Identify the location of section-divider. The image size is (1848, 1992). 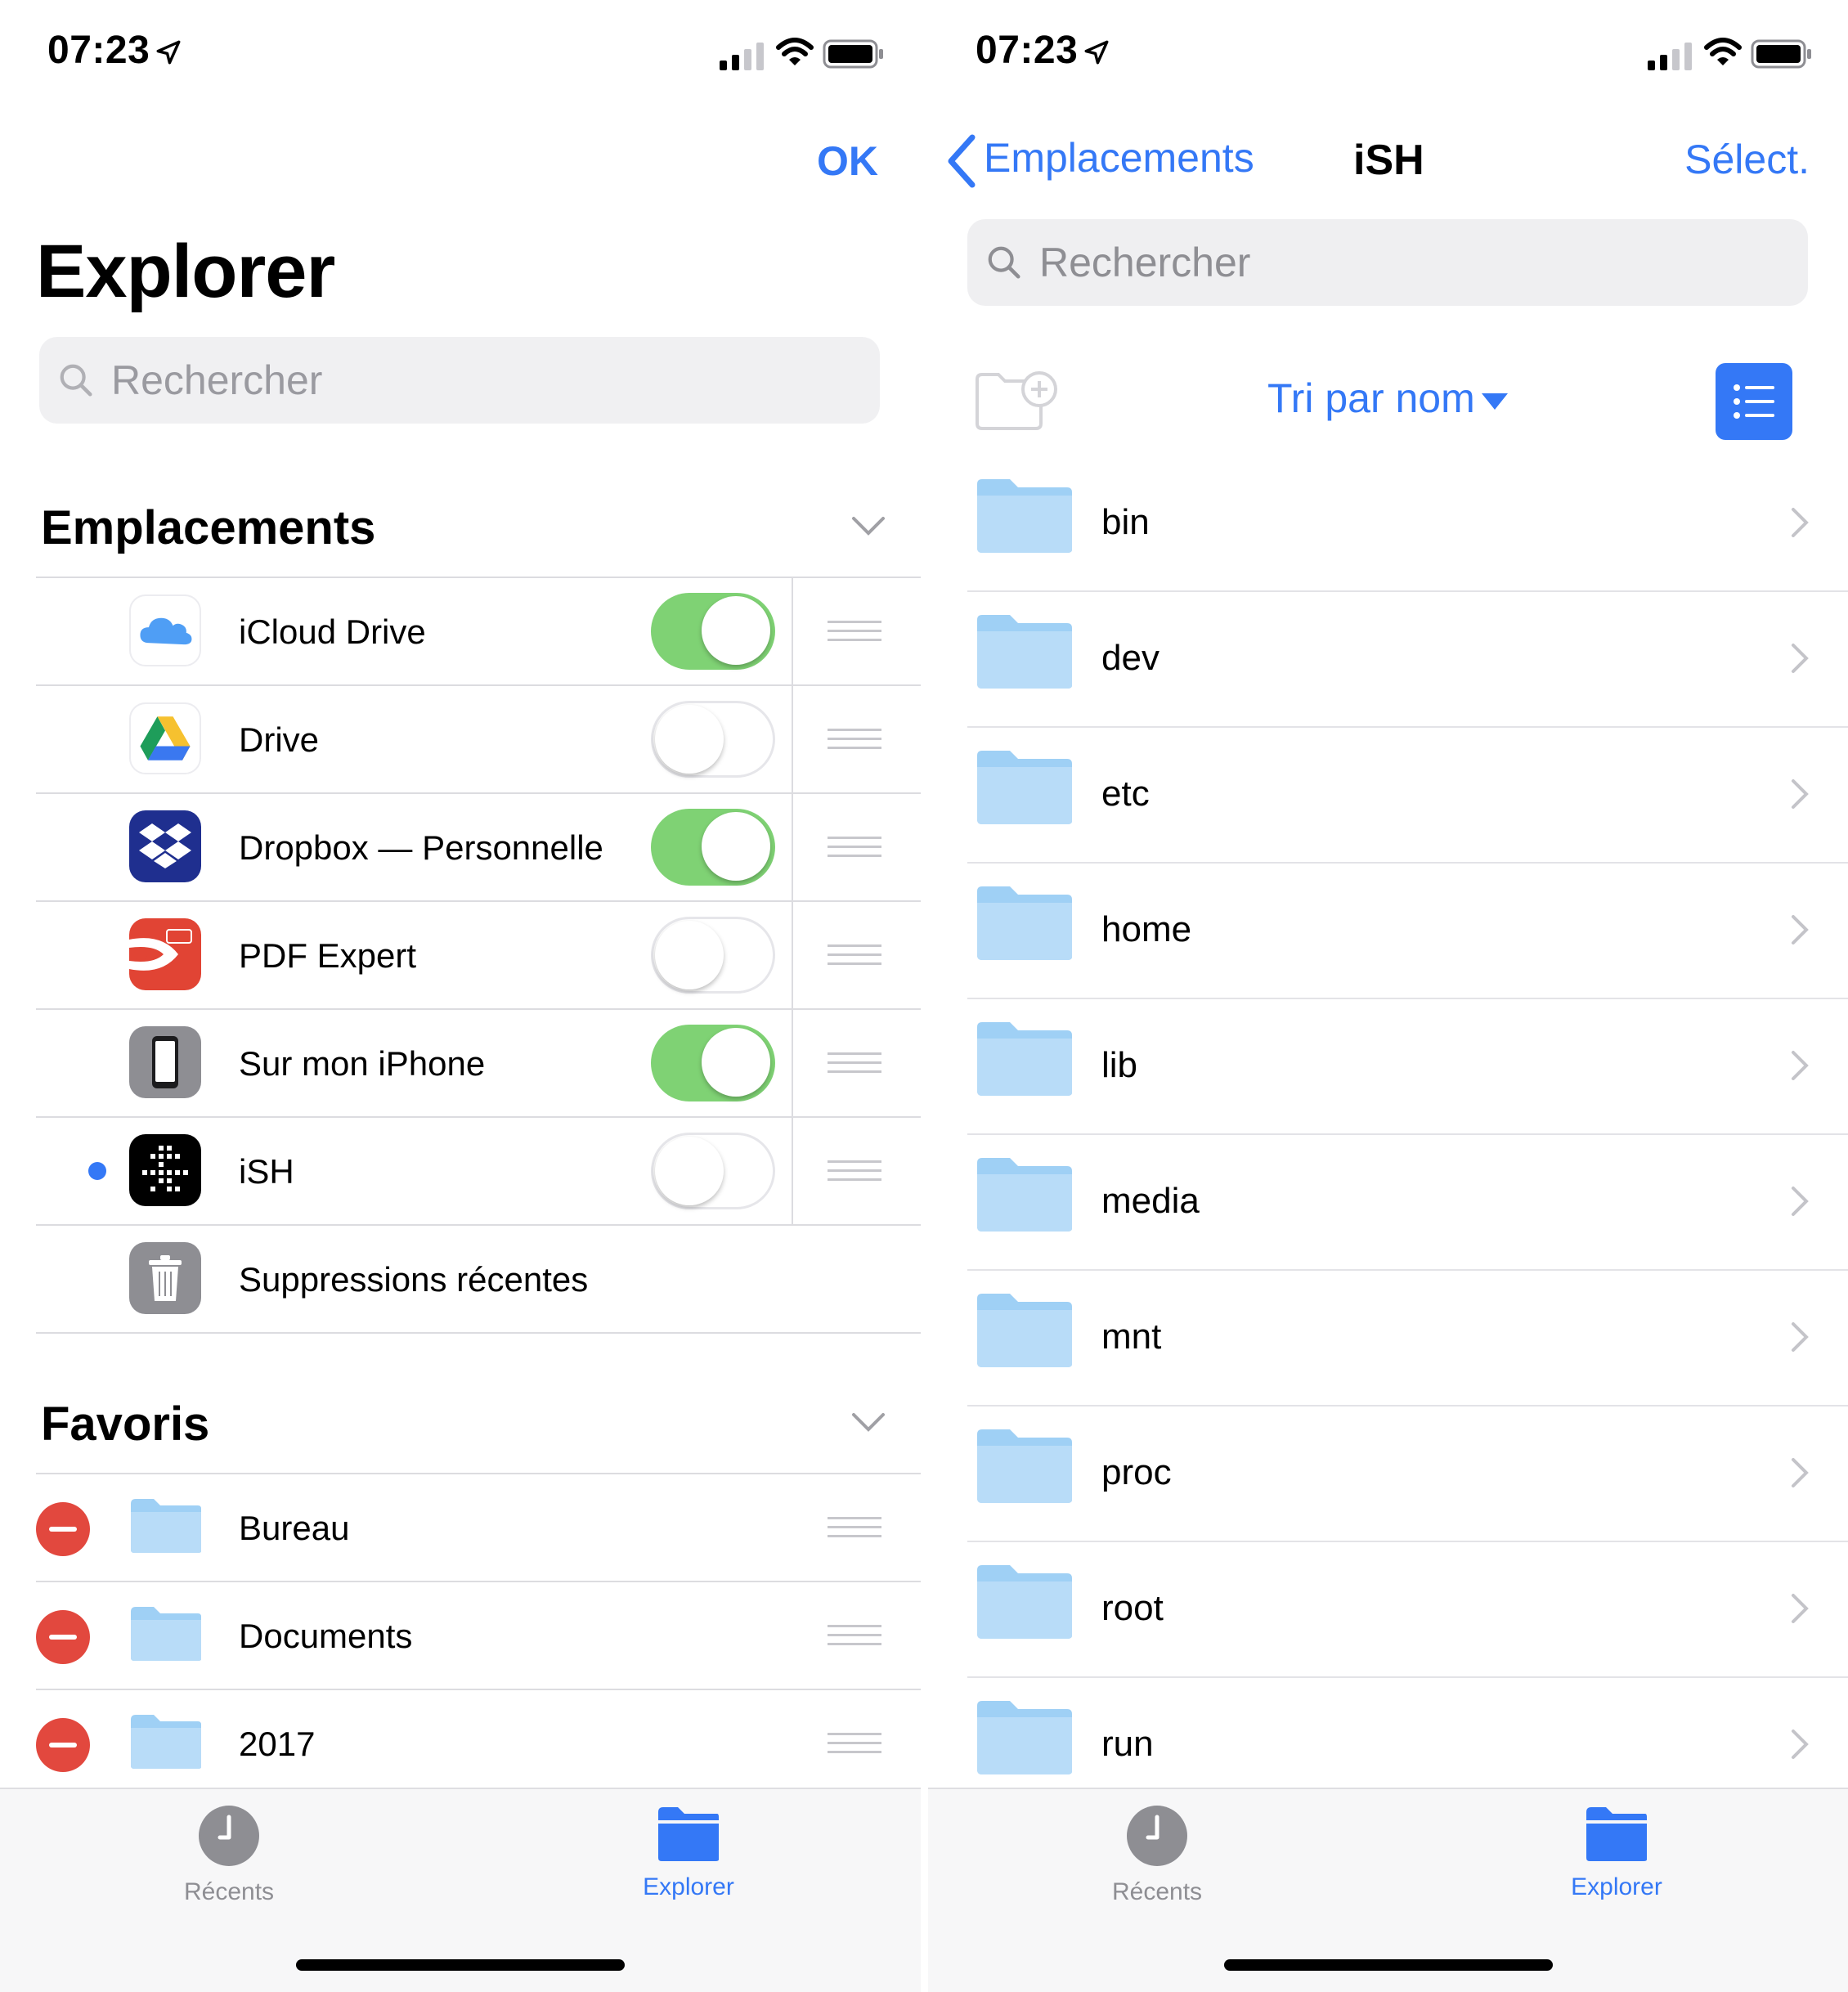
(478, 1333).